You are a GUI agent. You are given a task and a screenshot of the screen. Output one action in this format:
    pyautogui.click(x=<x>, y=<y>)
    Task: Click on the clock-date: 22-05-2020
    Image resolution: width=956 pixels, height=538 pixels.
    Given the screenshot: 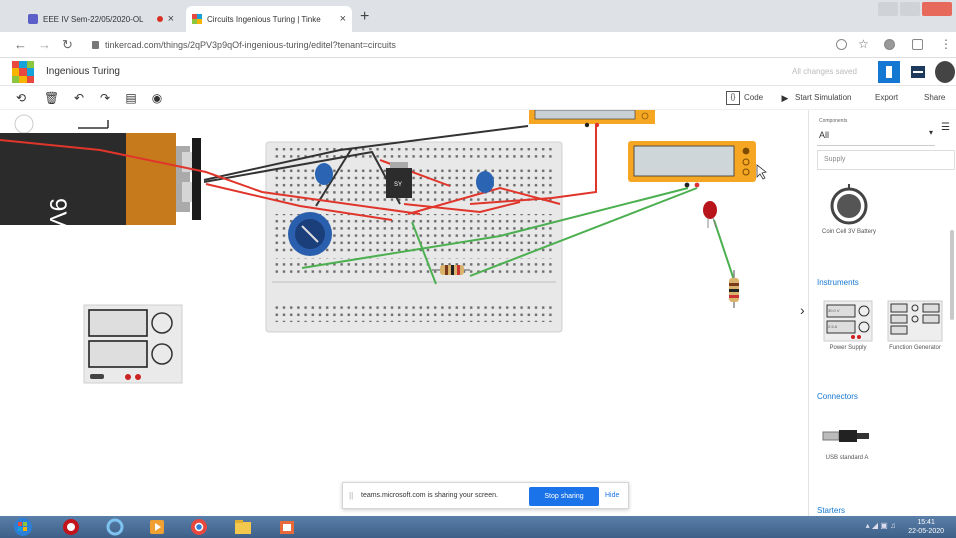 What is the action you would take?
    pyautogui.click(x=926, y=531)
    